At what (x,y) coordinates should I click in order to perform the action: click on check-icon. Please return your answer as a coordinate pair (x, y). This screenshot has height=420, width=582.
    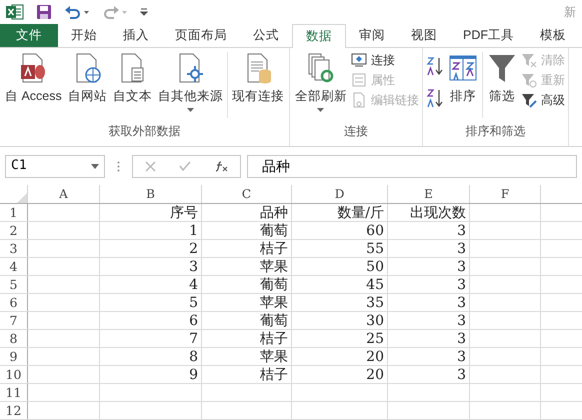
    Looking at the image, I should click on (185, 166).